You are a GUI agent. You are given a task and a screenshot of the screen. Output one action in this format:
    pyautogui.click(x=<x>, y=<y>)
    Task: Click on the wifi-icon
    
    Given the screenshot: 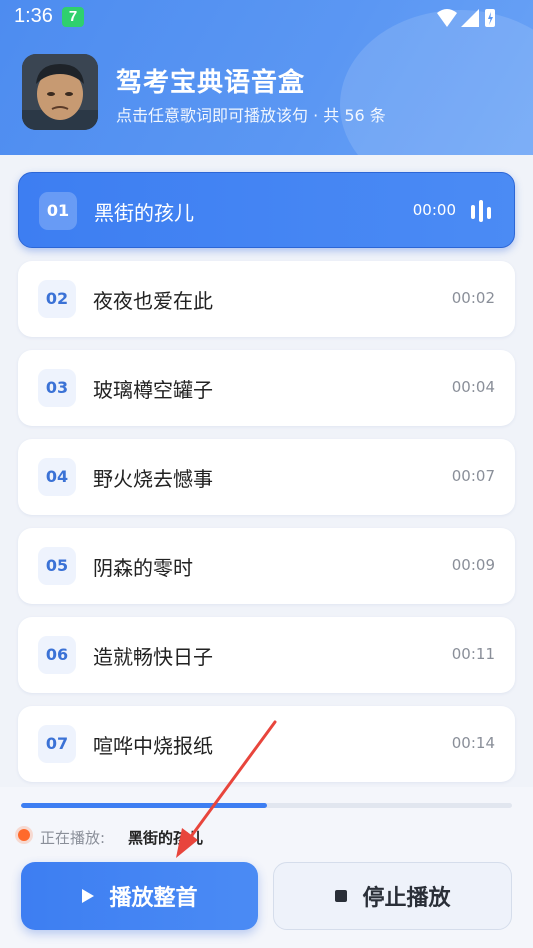 What is the action you would take?
    pyautogui.click(x=447, y=18)
    